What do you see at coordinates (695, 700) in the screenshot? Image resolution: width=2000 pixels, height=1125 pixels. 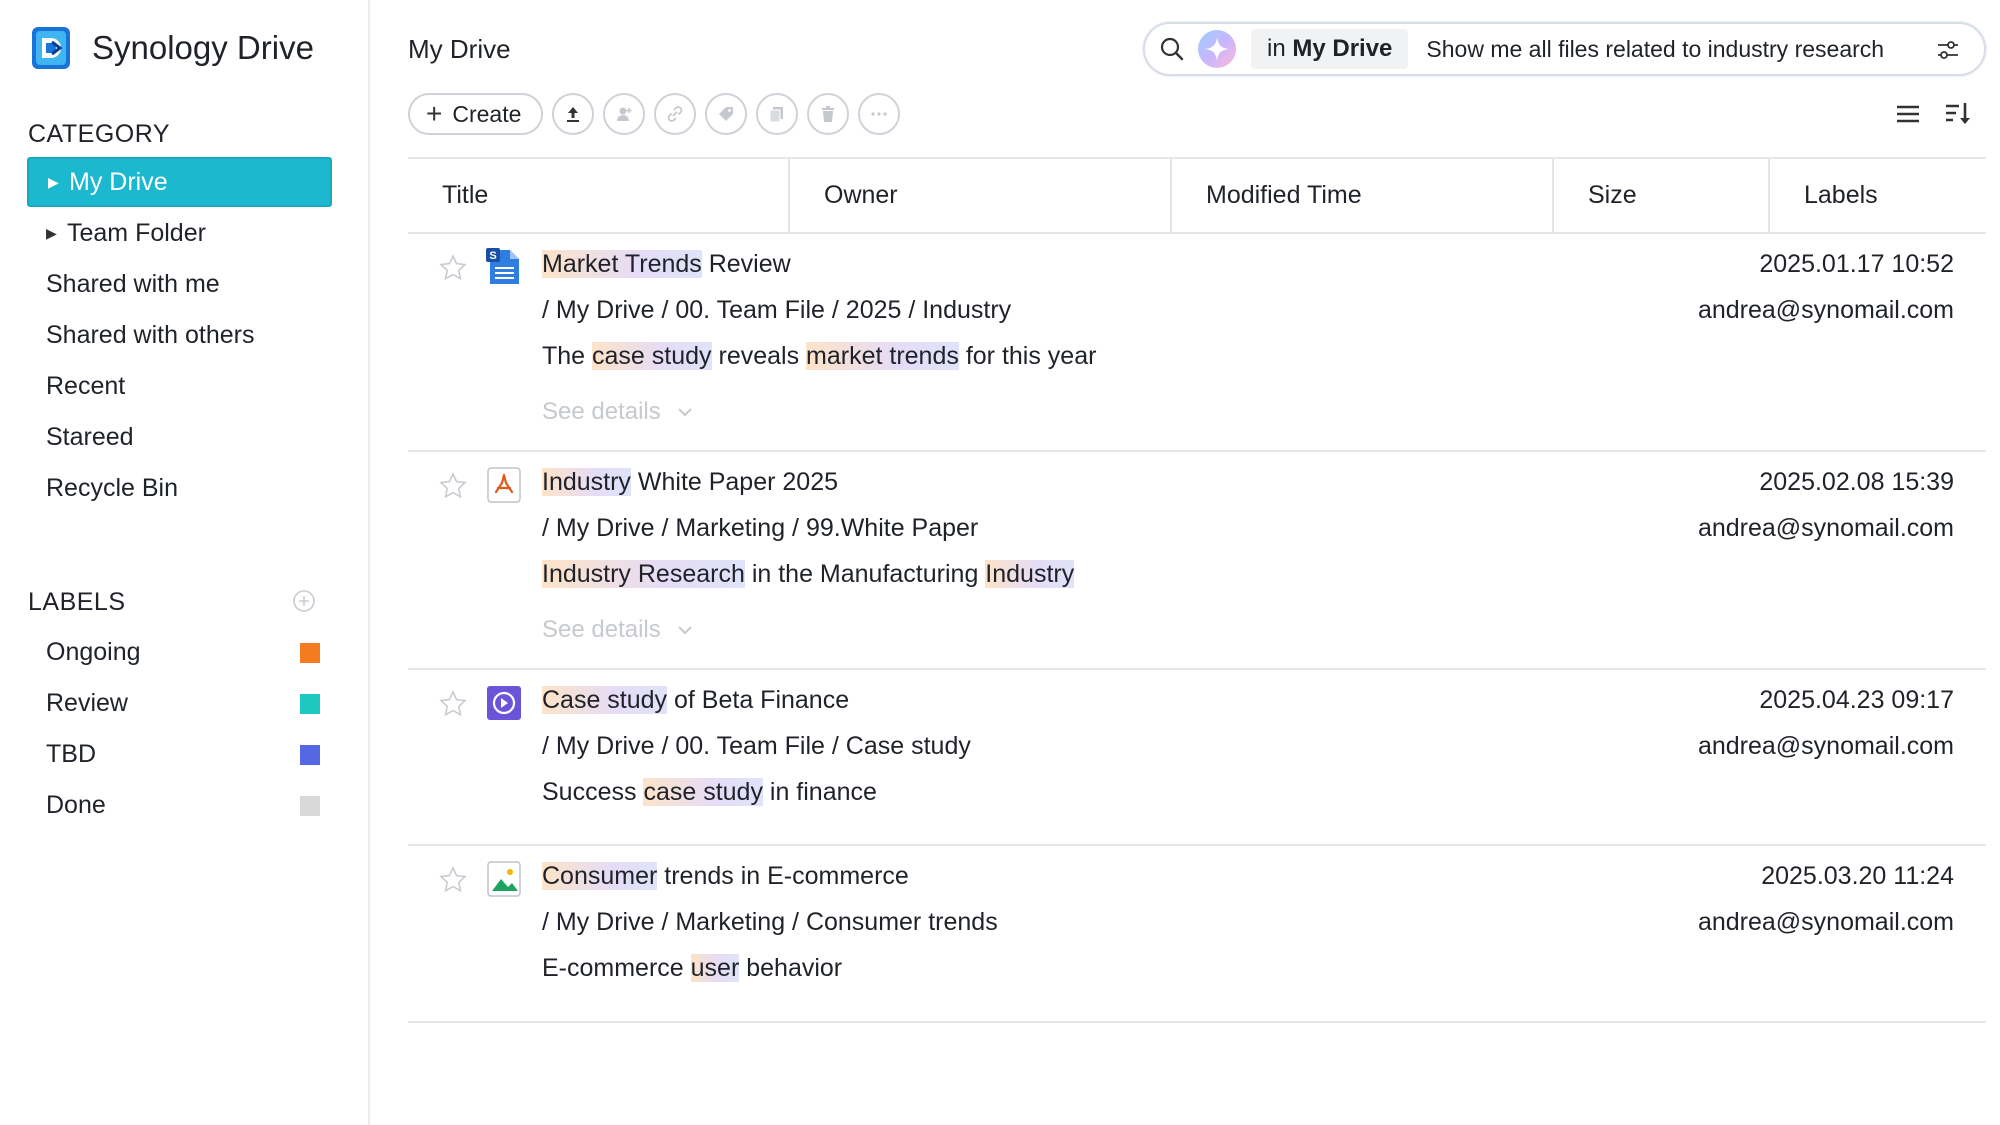 I see `file-title: Case study of Beta Finance` at bounding box center [695, 700].